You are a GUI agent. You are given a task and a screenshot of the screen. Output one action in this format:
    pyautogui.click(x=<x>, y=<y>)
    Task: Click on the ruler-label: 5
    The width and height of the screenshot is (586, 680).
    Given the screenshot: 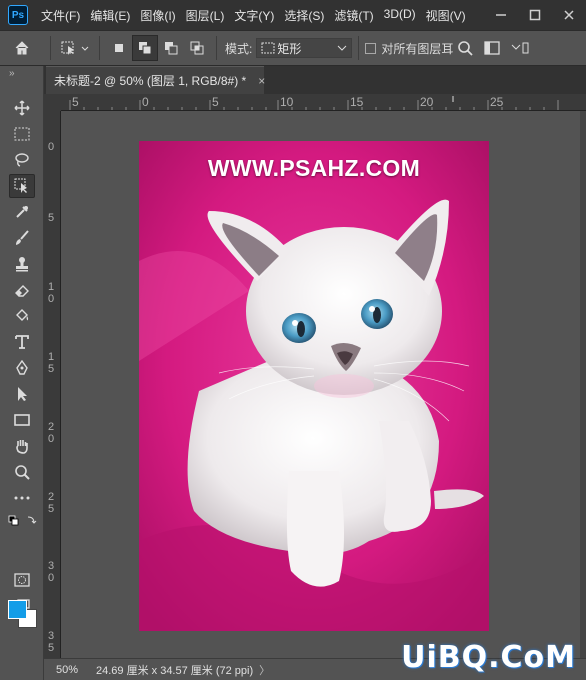 What is the action you would take?
    pyautogui.click(x=51, y=218)
    